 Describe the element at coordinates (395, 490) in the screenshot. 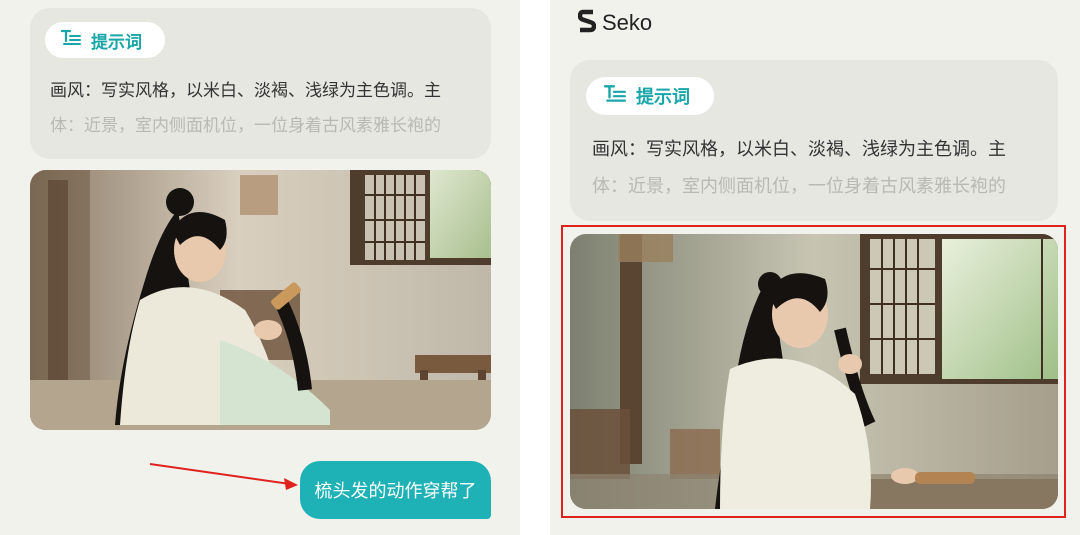

I see `user-message-bubble: 梳头发的动作穿帮了` at that location.